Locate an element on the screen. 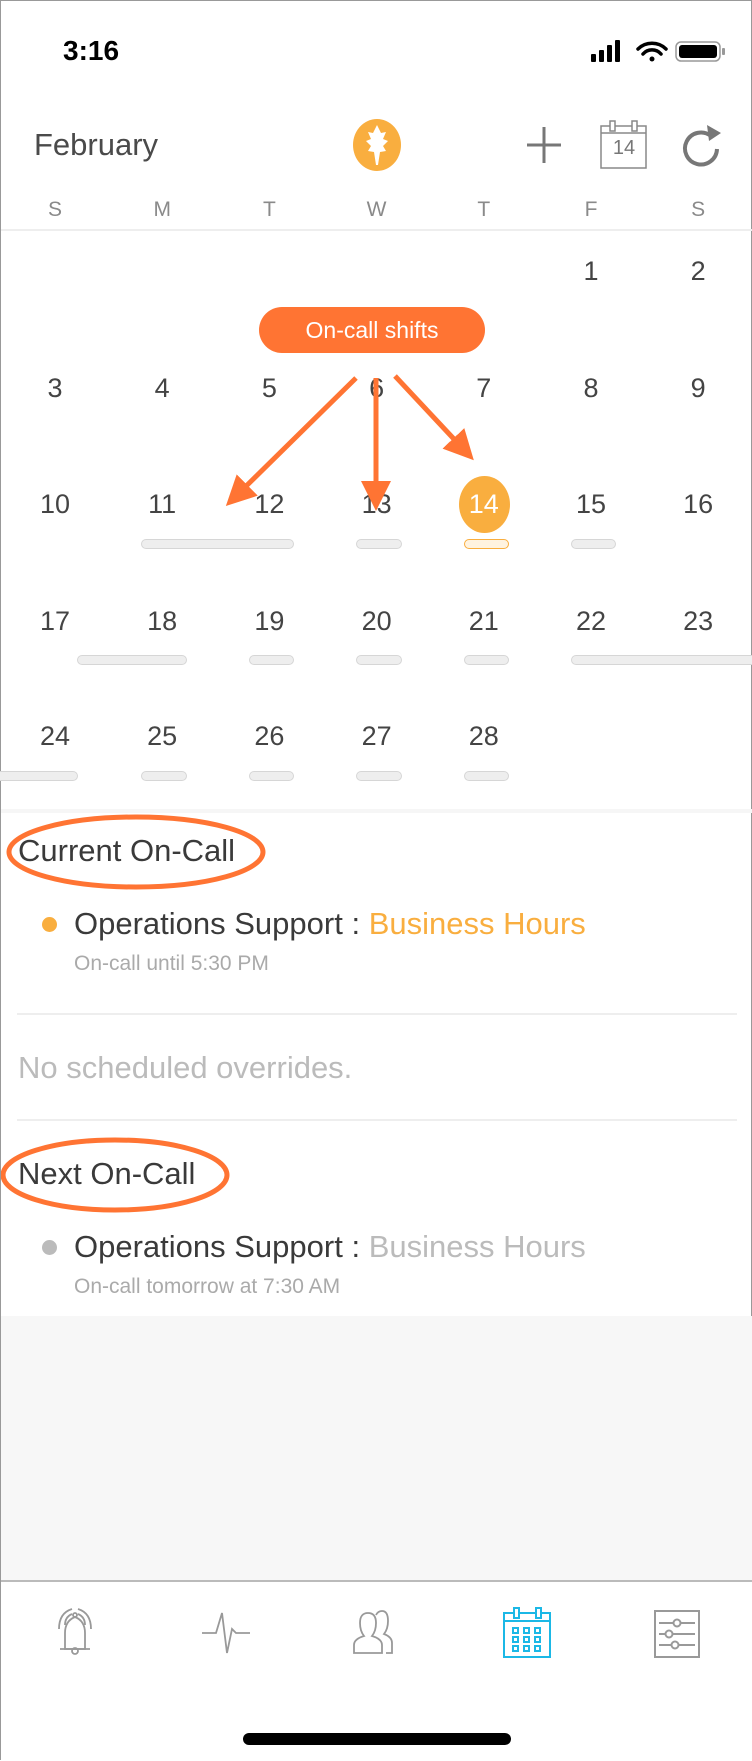  header-divider is located at coordinates (376, 230).